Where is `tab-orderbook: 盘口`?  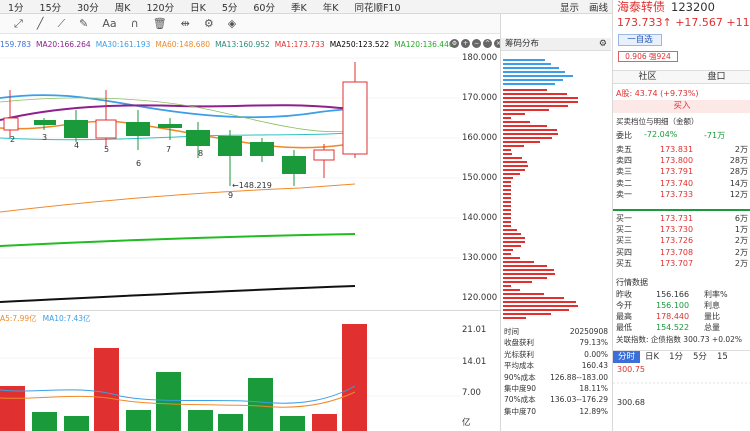
tab-orderbook: 盘口 is located at coordinates (716, 77).